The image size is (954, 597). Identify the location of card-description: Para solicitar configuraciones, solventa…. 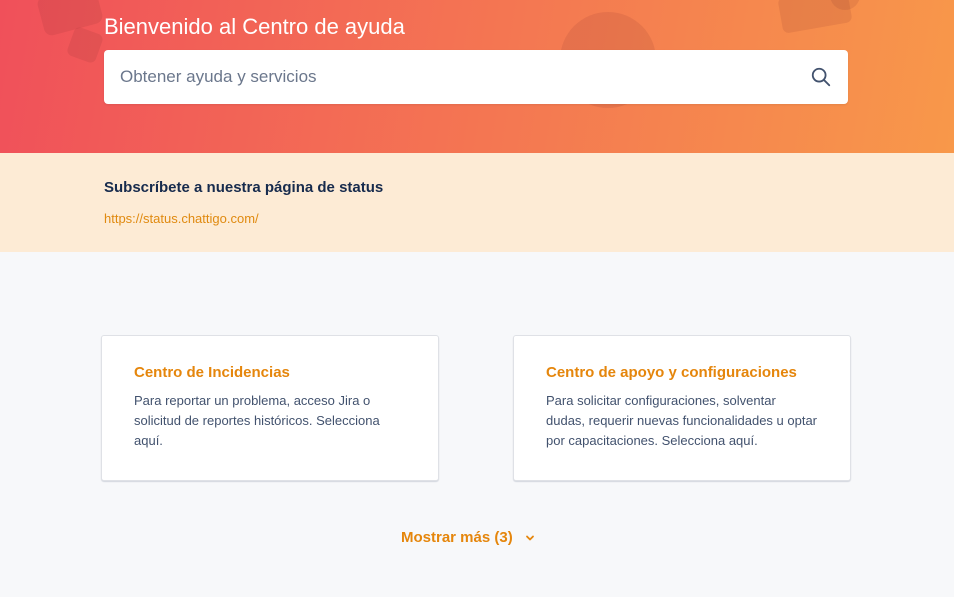
(682, 420).